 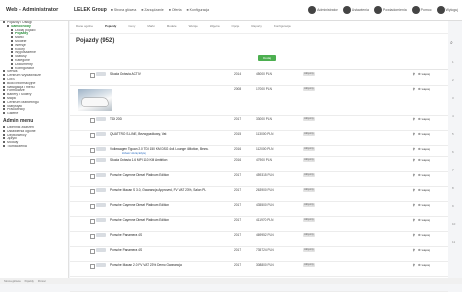 What do you see at coordinates (198, 10) in the screenshot?
I see `nav-config: Konfiguracja` at bounding box center [198, 10].